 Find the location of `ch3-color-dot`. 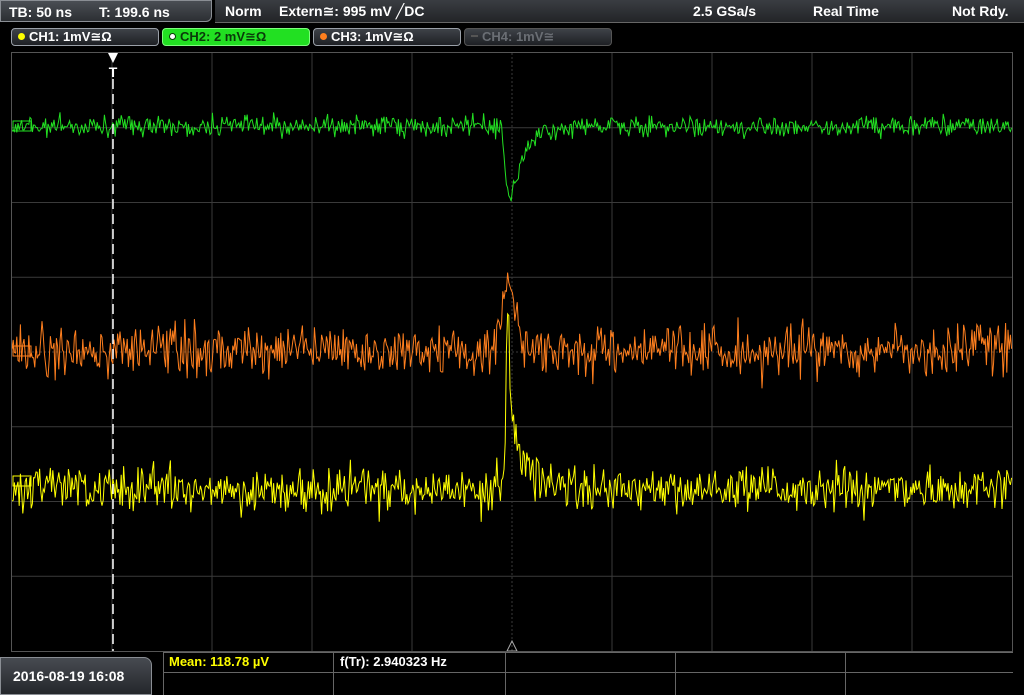

ch3-color-dot is located at coordinates (323, 36).